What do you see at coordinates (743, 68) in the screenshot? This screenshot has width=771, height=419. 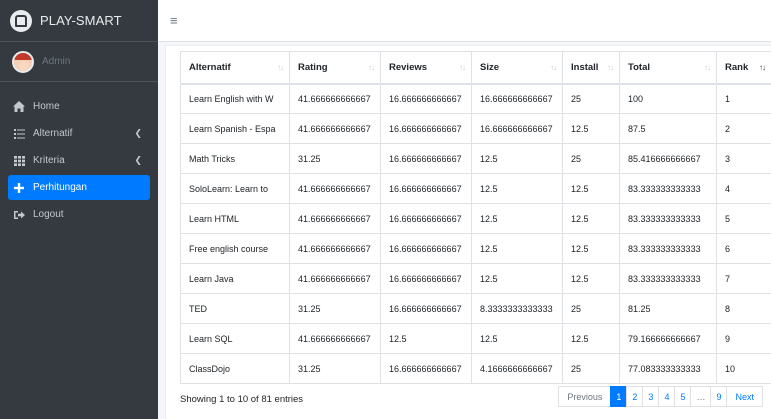 I see `column-header-rank: Rank ↑↓` at bounding box center [743, 68].